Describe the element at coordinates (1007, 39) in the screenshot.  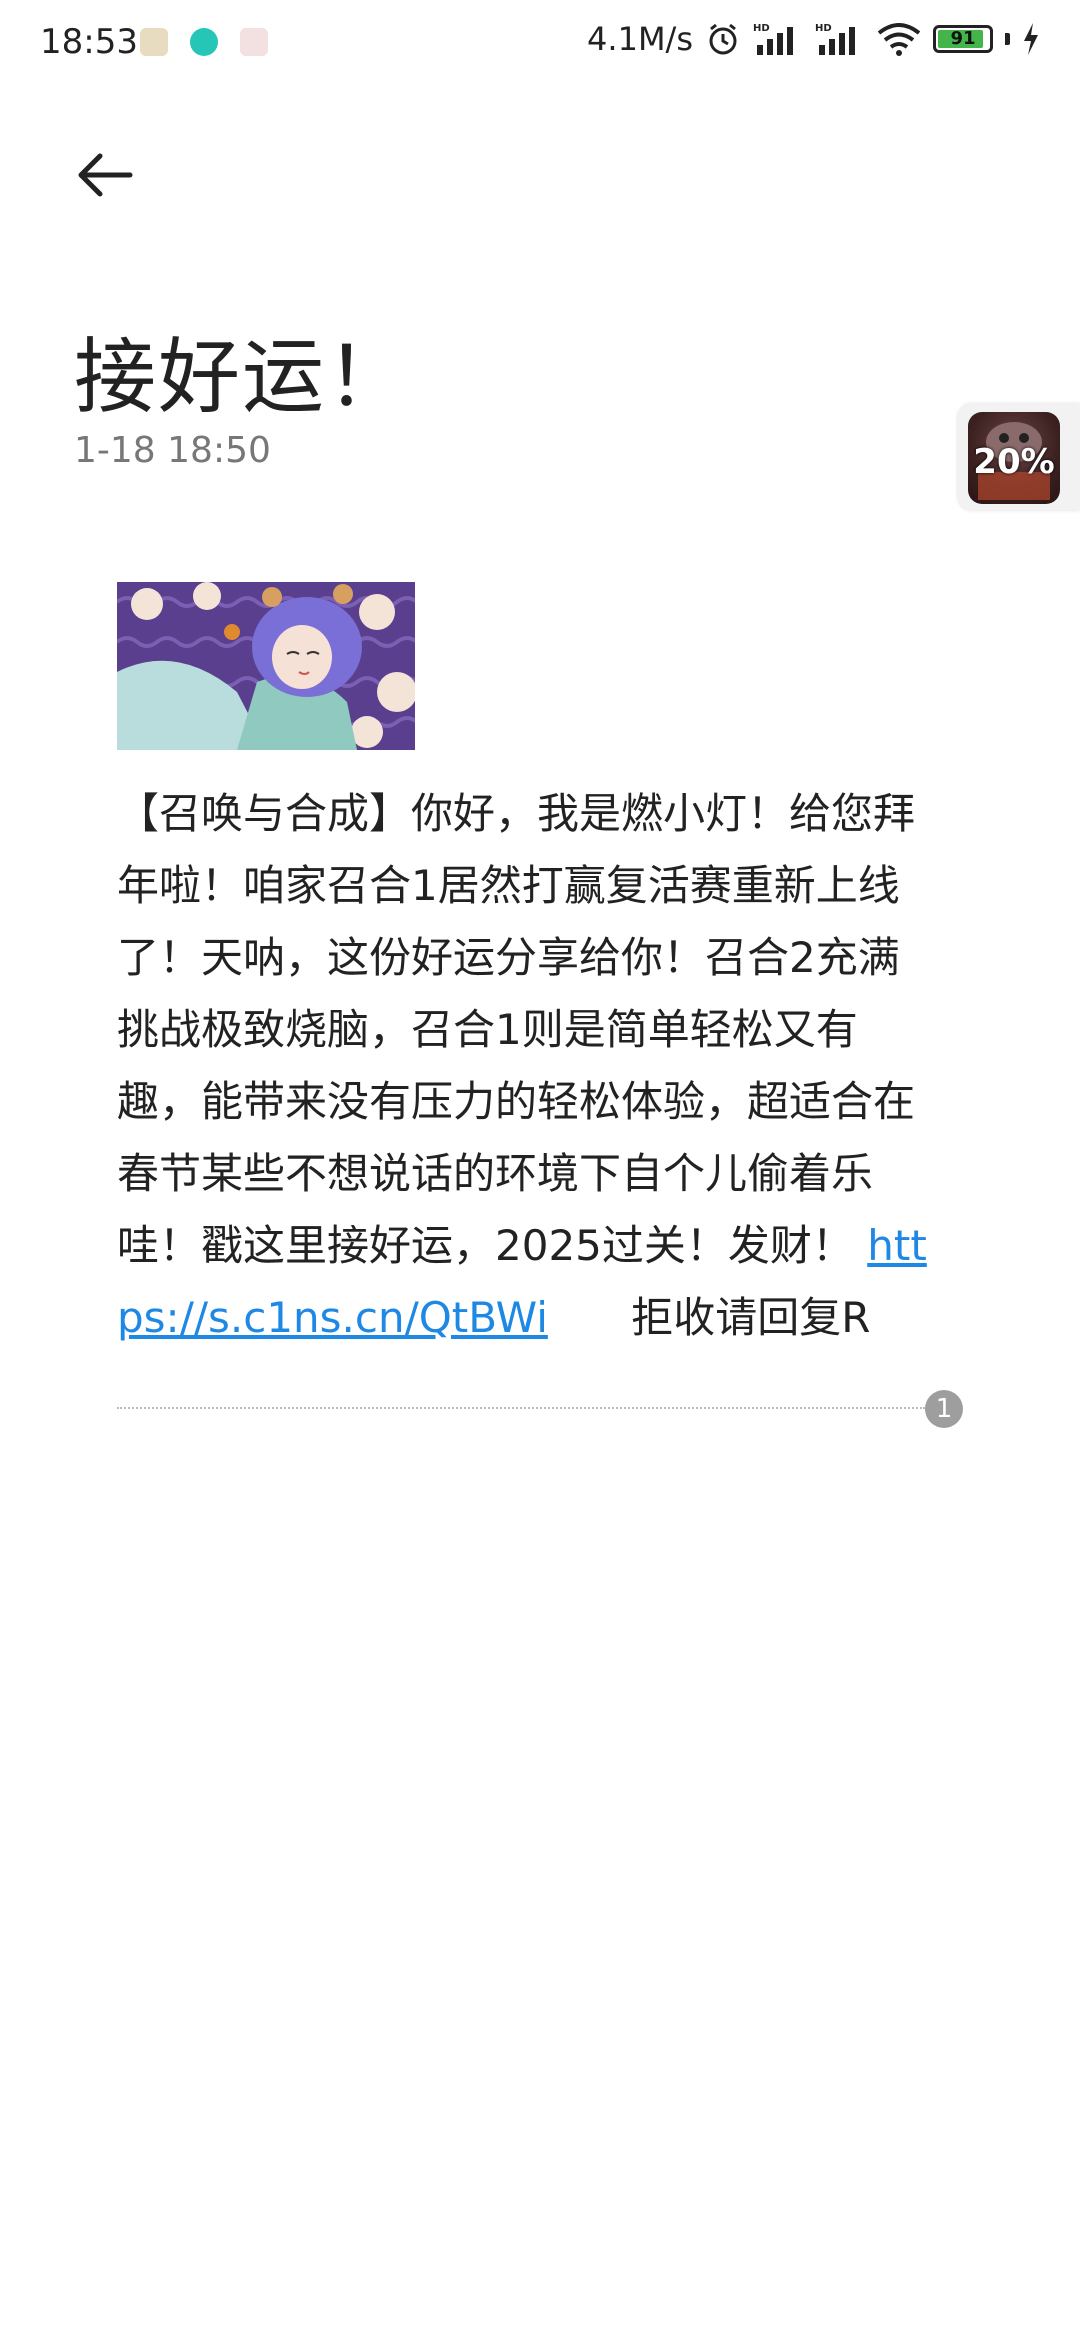
I see `battery-nub` at that location.